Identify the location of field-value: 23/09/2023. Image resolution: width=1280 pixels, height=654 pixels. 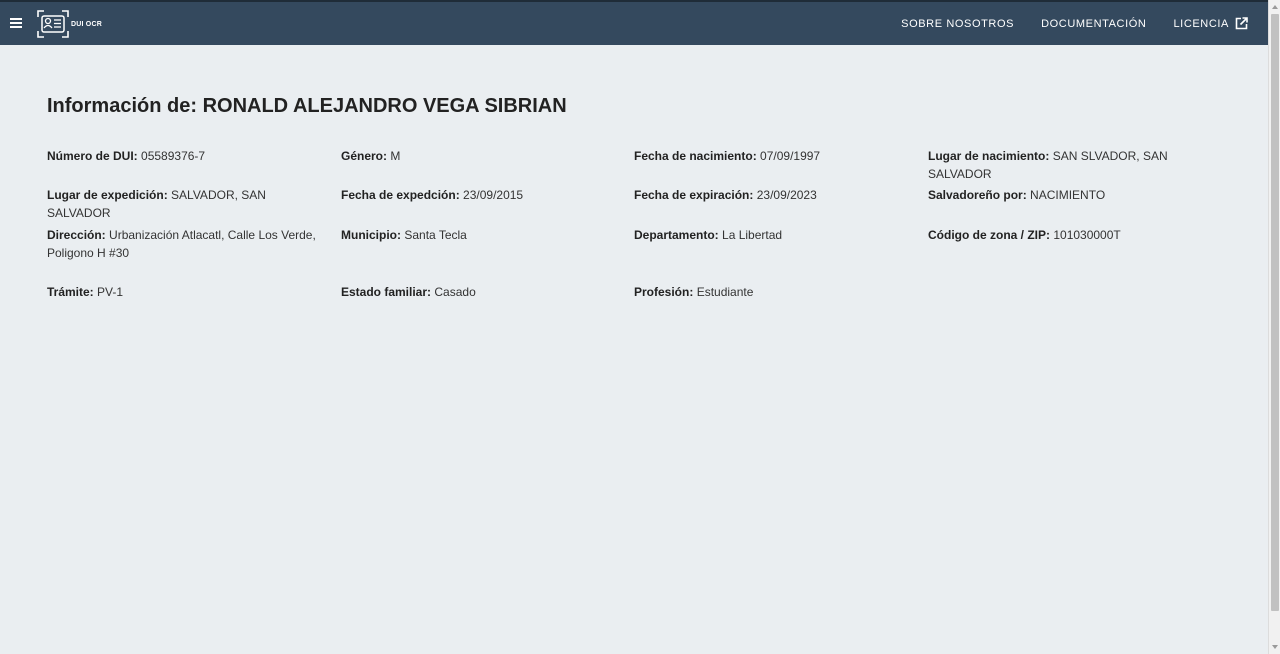
(786, 195).